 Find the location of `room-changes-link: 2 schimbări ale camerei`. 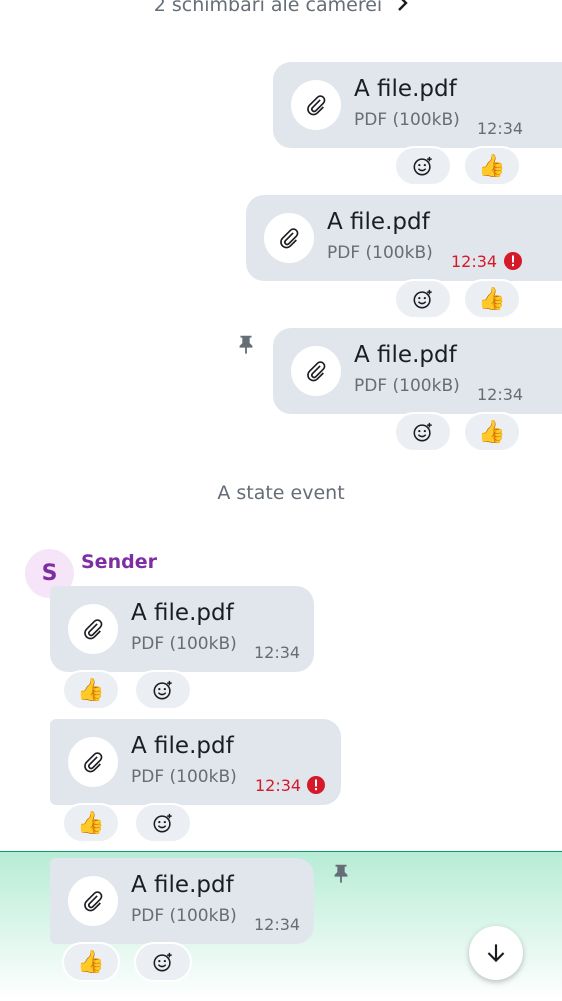

room-changes-link: 2 schimbări ale camerei is located at coordinates (281, 9).